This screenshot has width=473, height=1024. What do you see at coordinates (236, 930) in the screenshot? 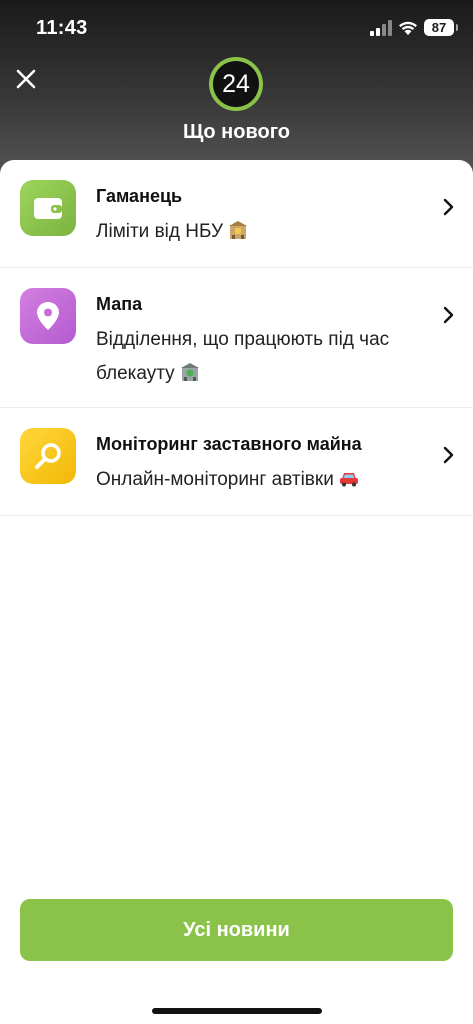
I see `all-news-button: Усі новини` at bounding box center [236, 930].